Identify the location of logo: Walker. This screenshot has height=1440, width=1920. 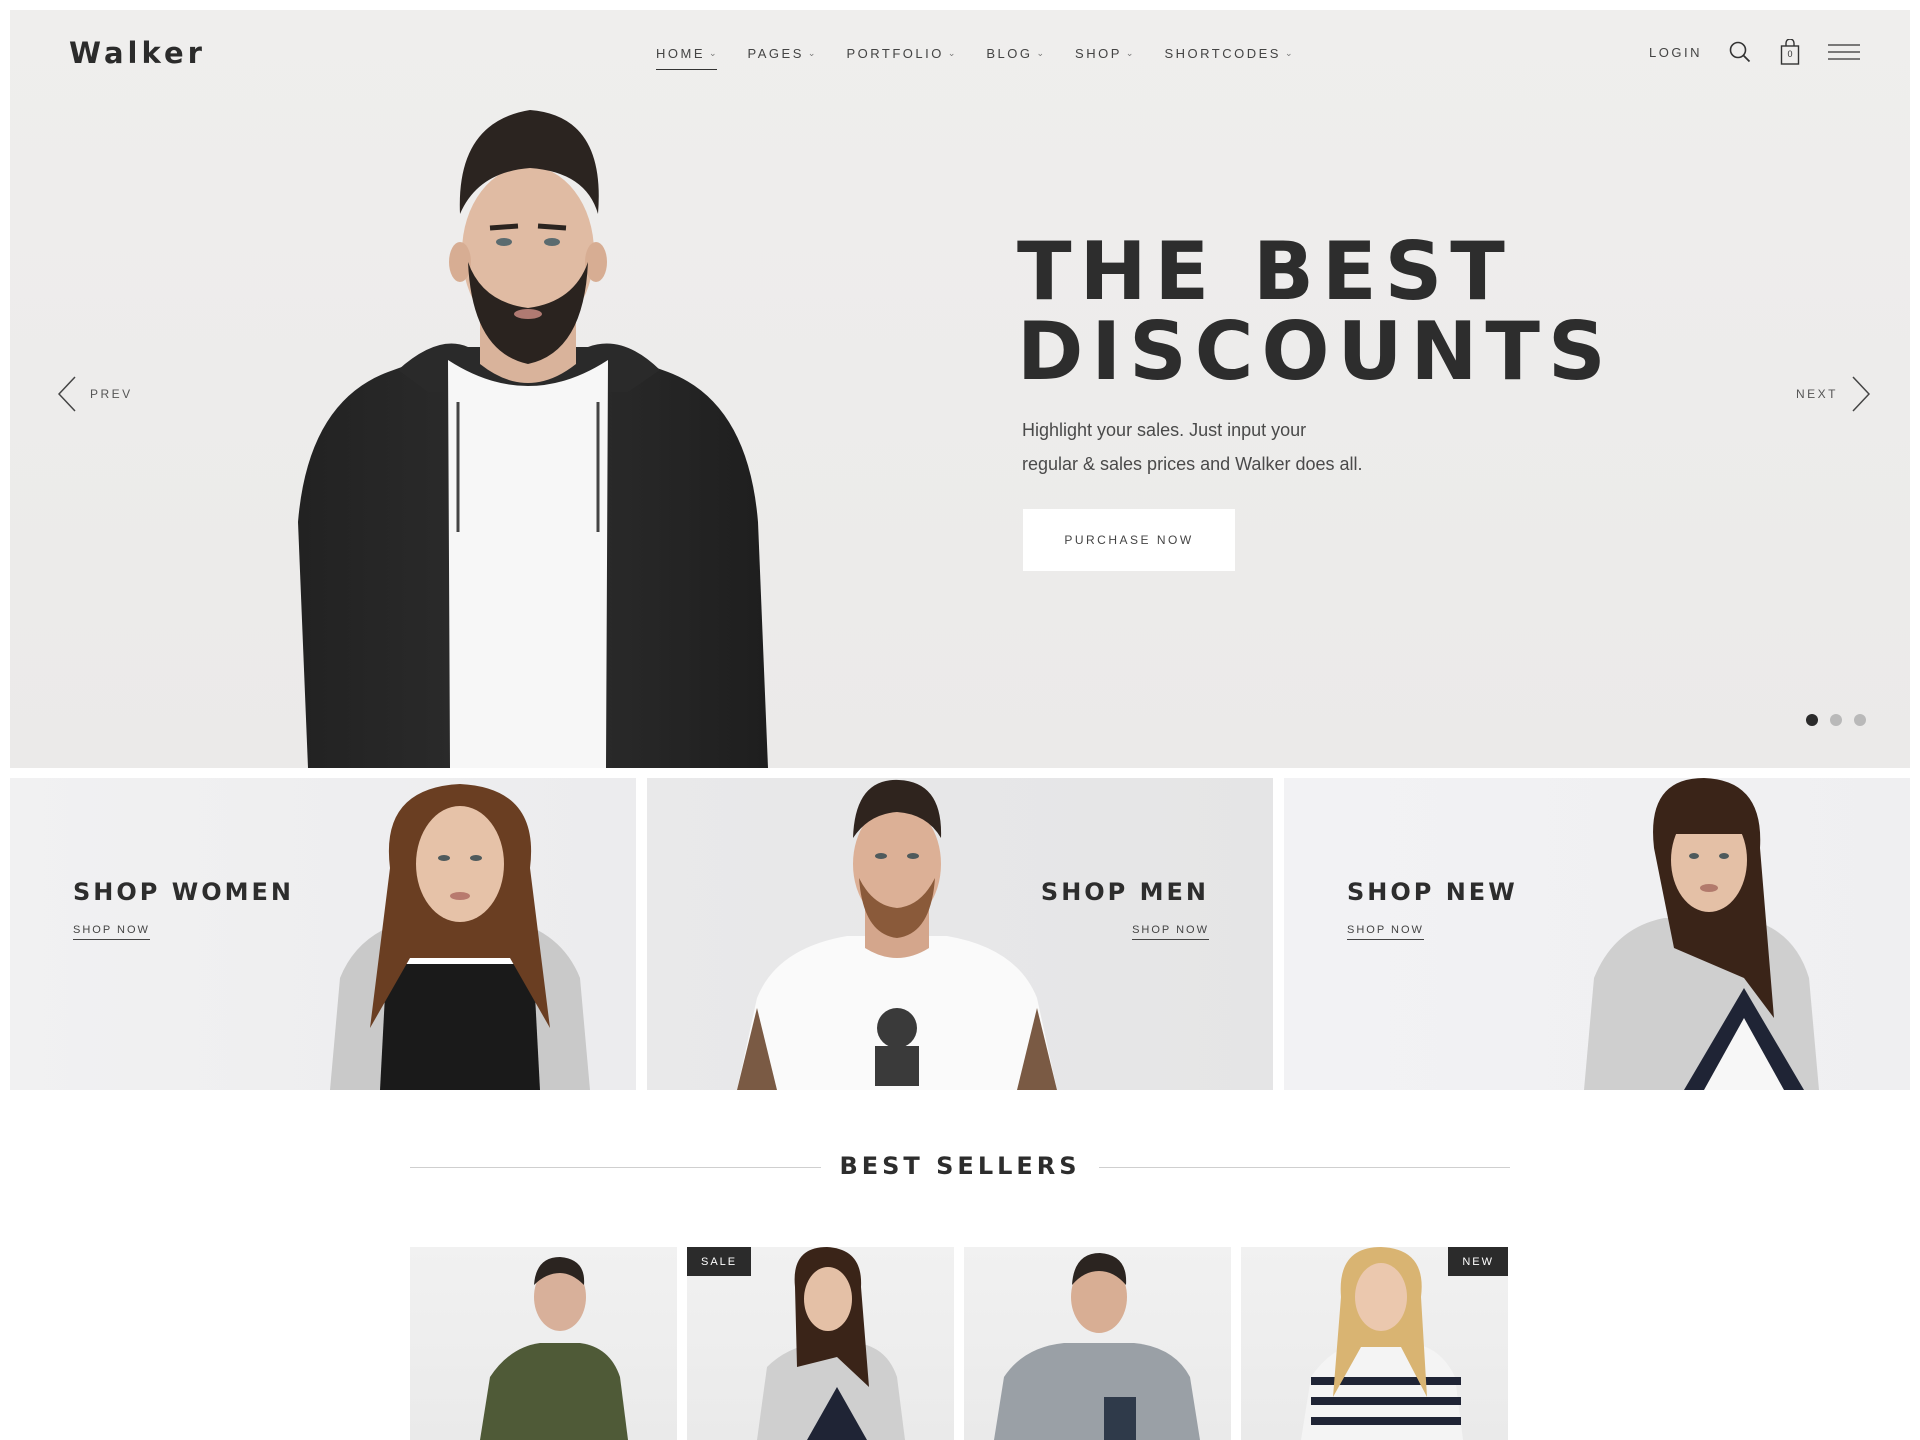
(137, 53).